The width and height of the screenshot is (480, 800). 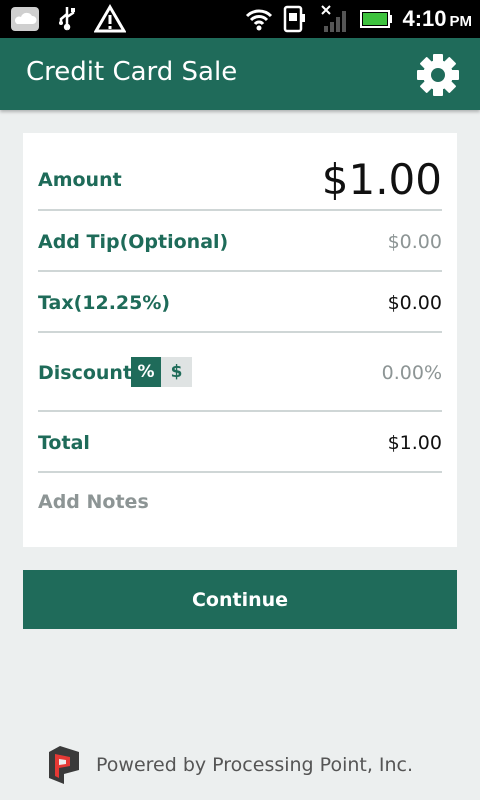 What do you see at coordinates (110, 19) in the screenshot?
I see `warning-icon` at bounding box center [110, 19].